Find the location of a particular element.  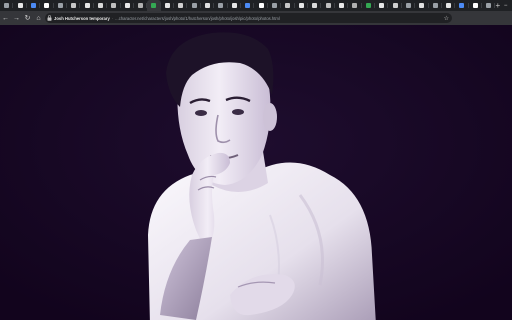

back-button: ← is located at coordinates (5, 18).